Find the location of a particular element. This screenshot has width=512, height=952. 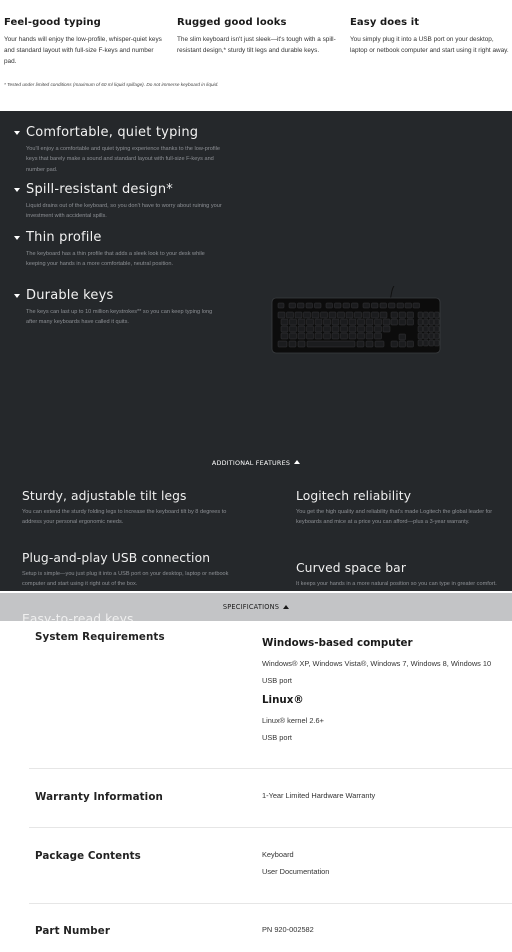

spec-group-title: Linux® is located at coordinates (283, 700).